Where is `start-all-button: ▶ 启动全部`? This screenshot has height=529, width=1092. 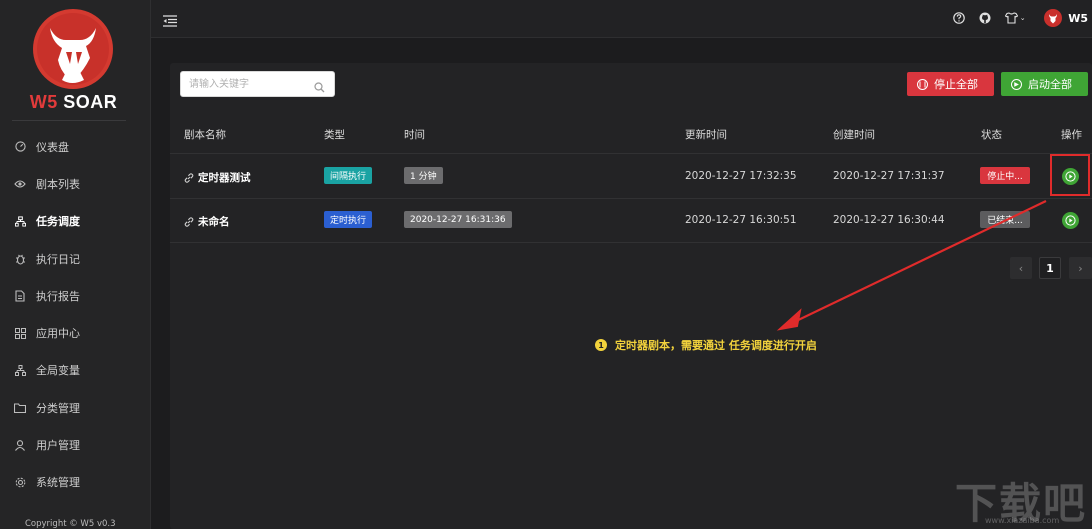
start-all-button: ▶ 启动全部 is located at coordinates (1044, 84).